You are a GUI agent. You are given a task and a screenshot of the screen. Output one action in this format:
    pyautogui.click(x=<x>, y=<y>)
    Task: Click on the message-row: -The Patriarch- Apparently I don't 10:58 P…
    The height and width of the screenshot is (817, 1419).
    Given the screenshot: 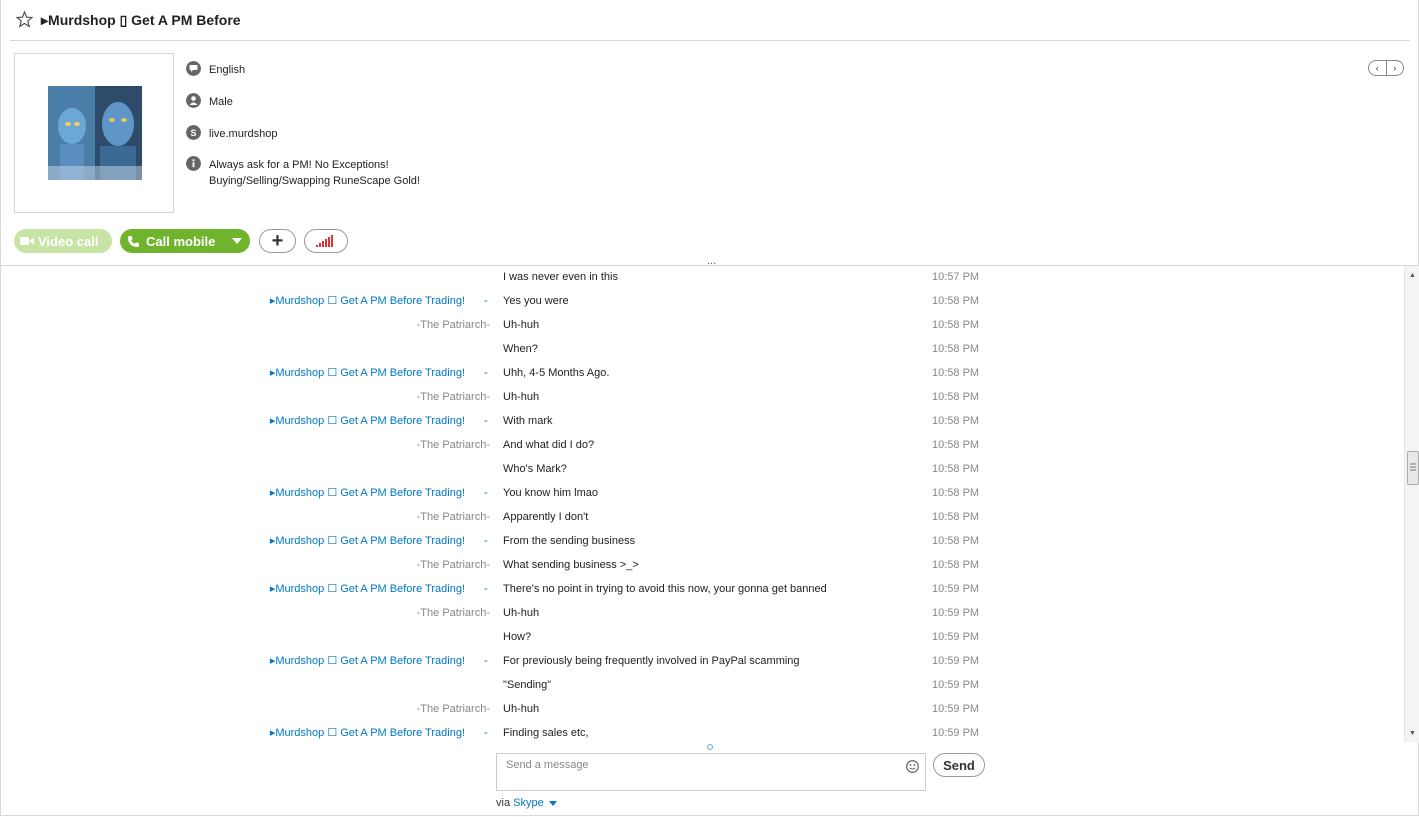 What is the action you would take?
    pyautogui.click(x=500, y=517)
    